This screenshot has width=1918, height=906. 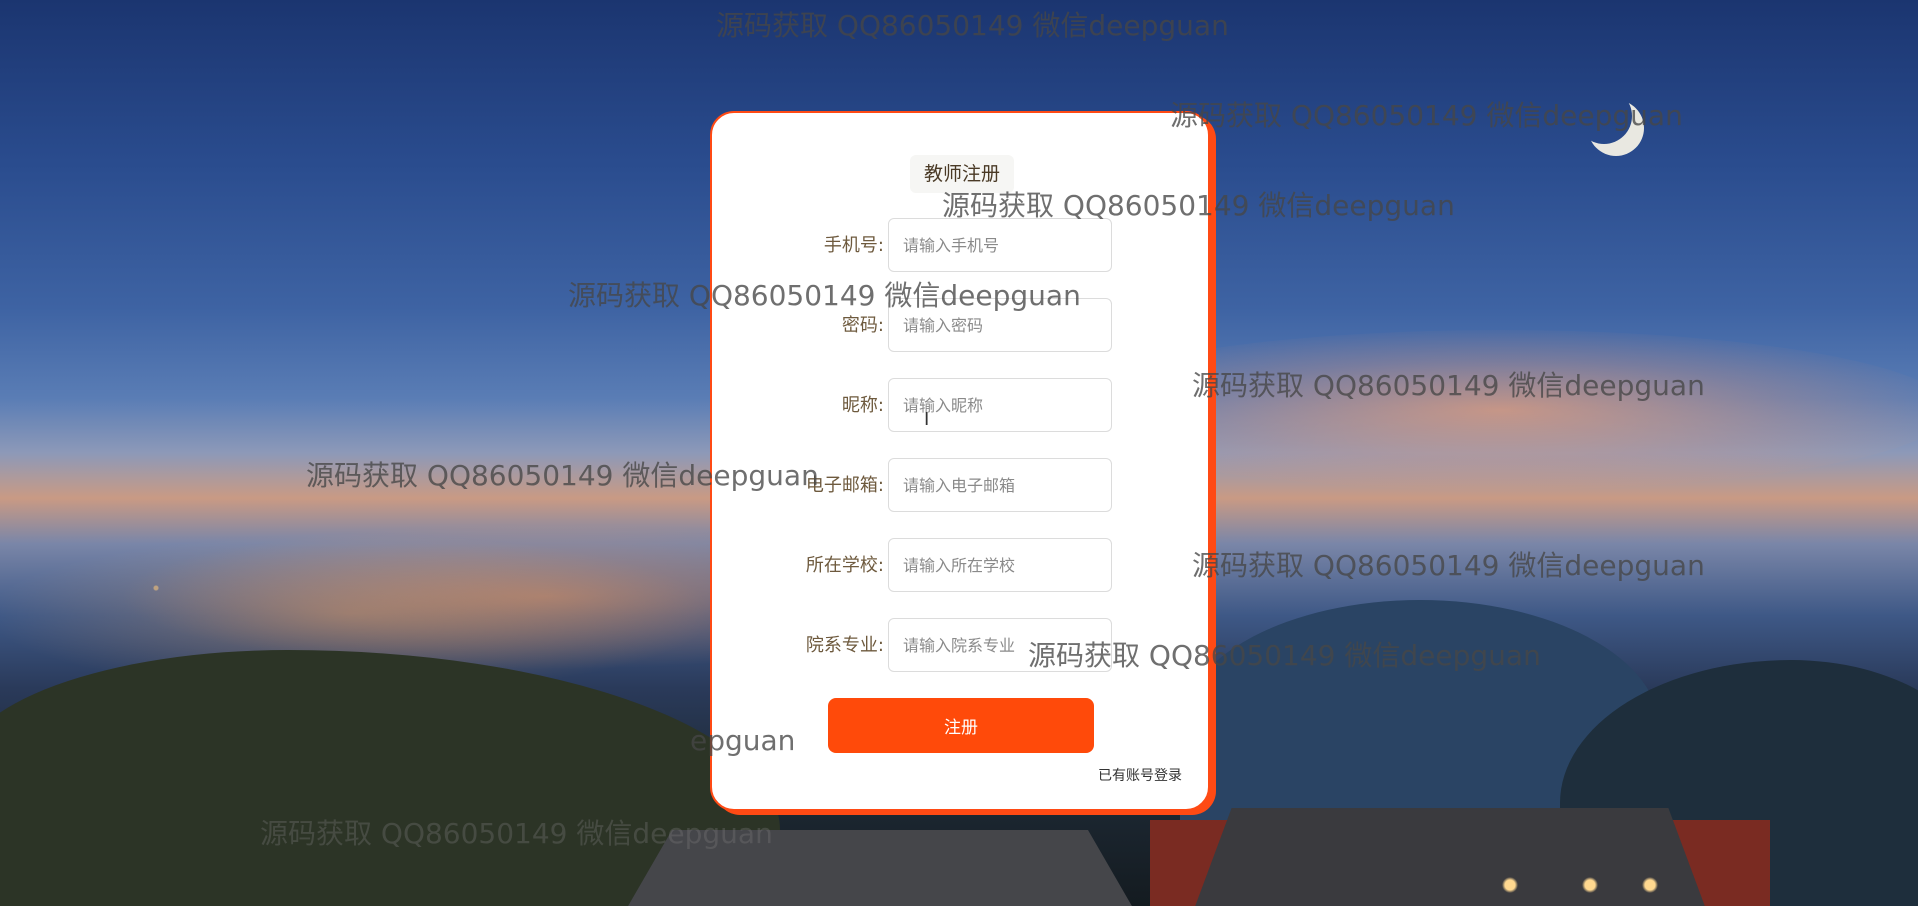 I want to click on phone-input, so click(x=1000, y=245).